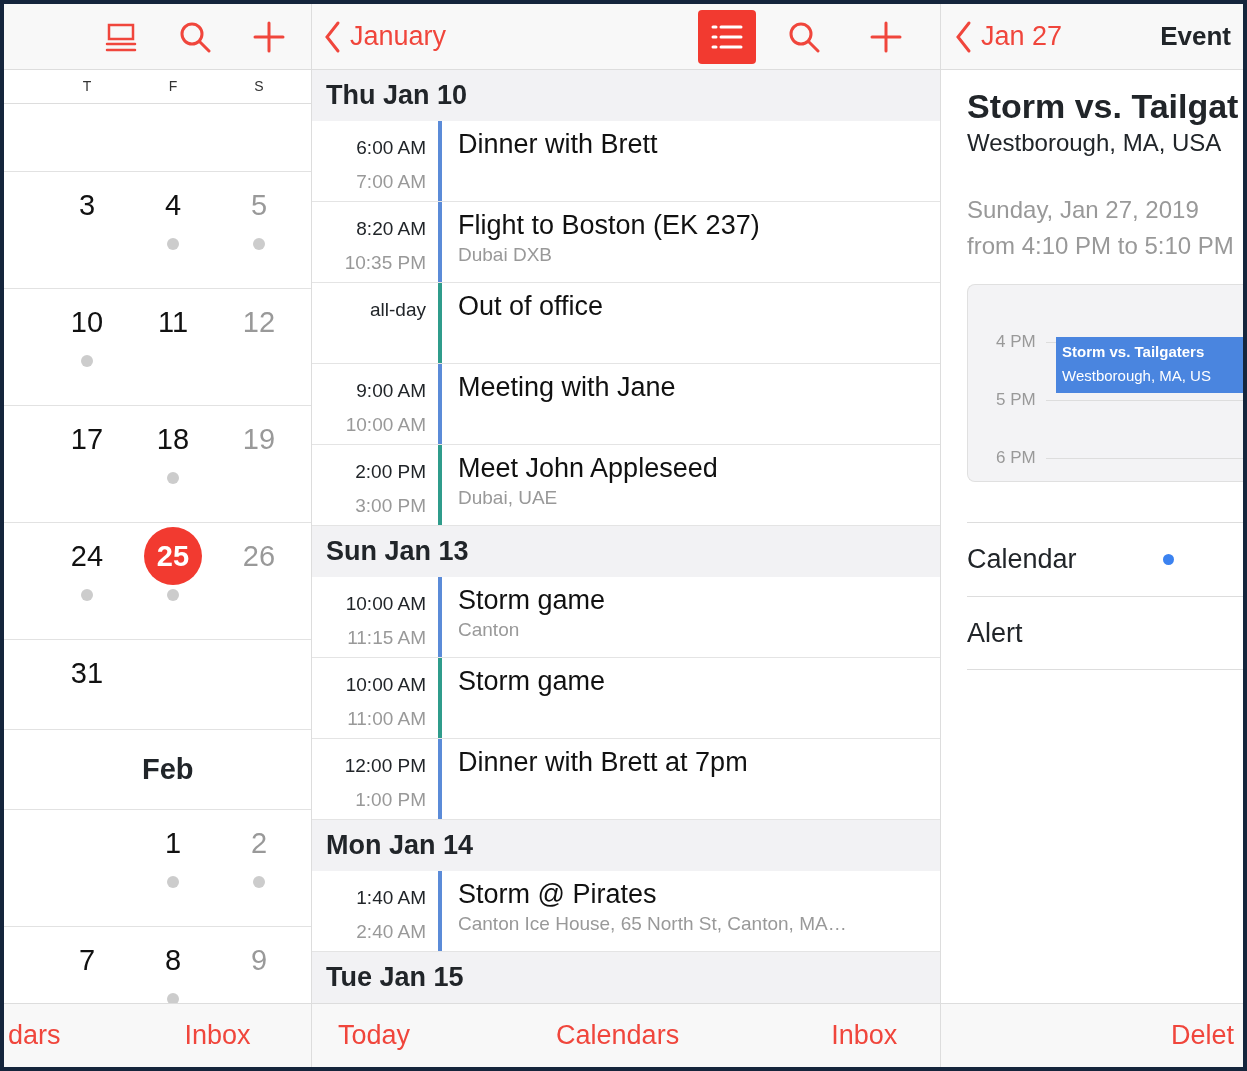 Image resolution: width=1247 pixels, height=1071 pixels. What do you see at coordinates (173, 205) in the screenshot?
I see `calendar-date: 4` at bounding box center [173, 205].